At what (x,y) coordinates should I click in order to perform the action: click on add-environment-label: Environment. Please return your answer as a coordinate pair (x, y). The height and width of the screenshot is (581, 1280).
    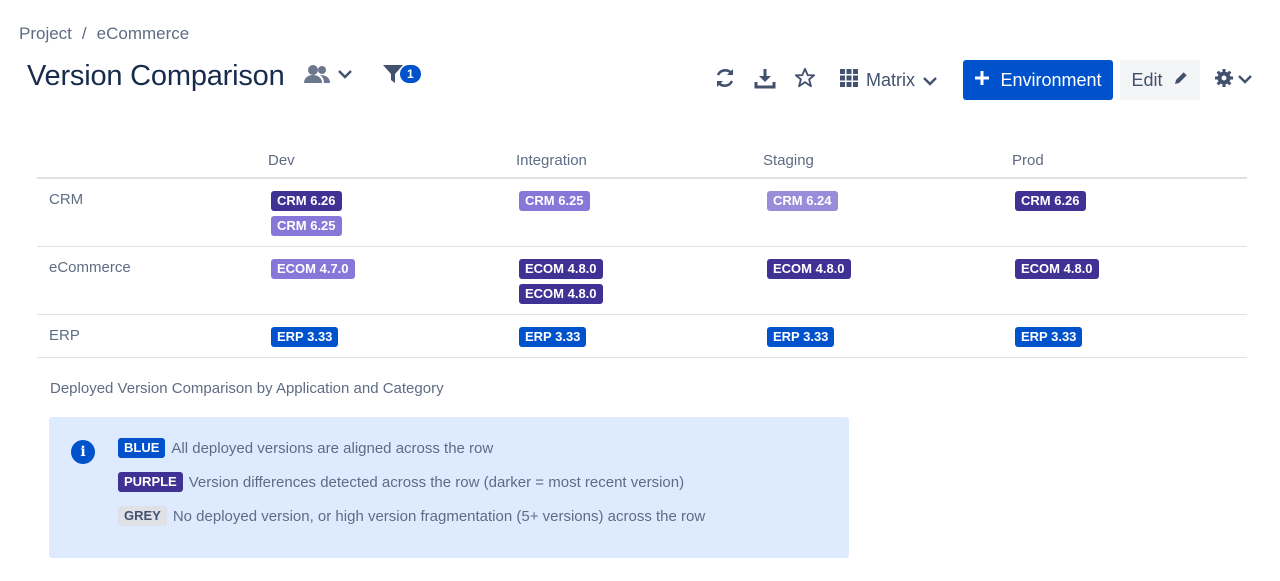
    Looking at the image, I should click on (1051, 79).